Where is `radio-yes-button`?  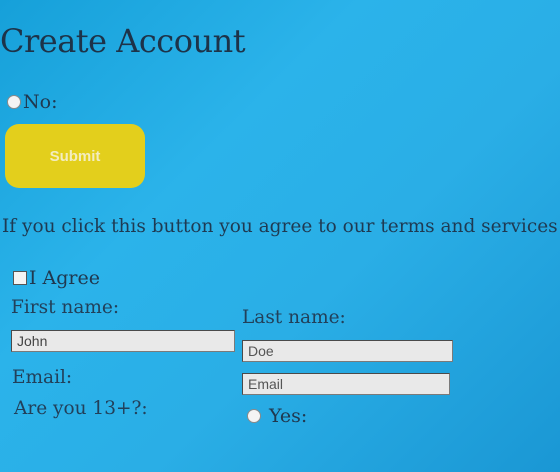
radio-yes-button is located at coordinates (254, 416).